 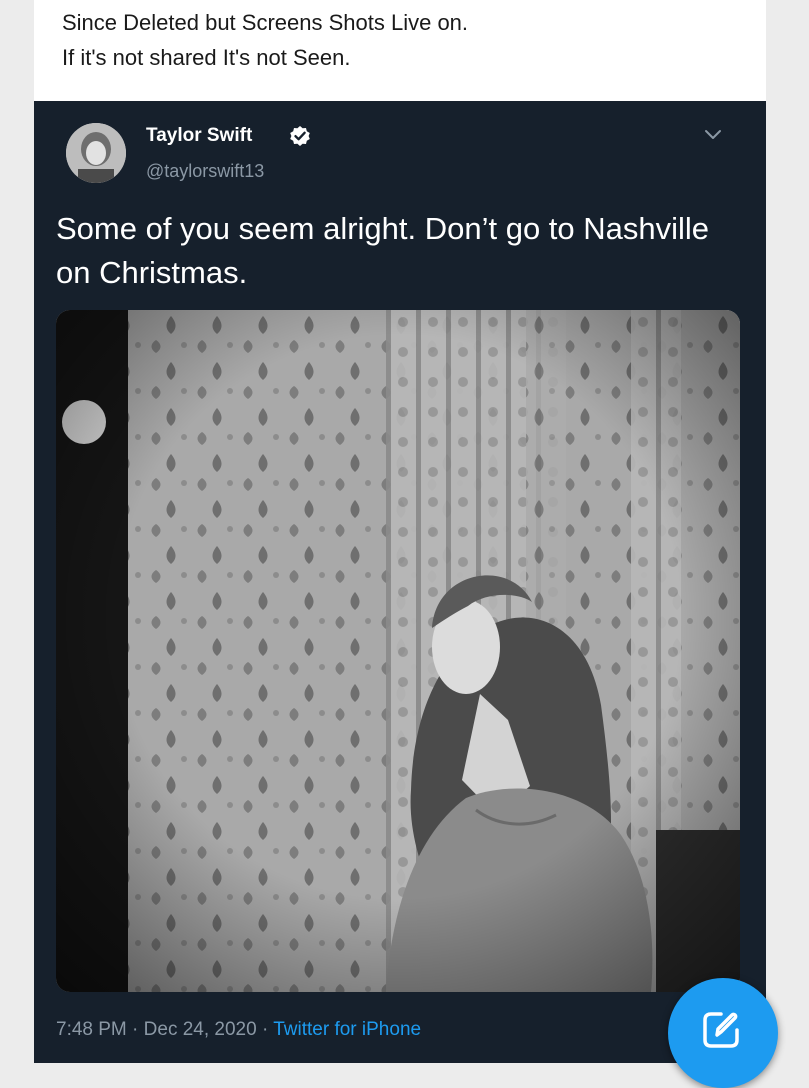 What do you see at coordinates (721, 1030) in the screenshot?
I see `compose-tweet-icon` at bounding box center [721, 1030].